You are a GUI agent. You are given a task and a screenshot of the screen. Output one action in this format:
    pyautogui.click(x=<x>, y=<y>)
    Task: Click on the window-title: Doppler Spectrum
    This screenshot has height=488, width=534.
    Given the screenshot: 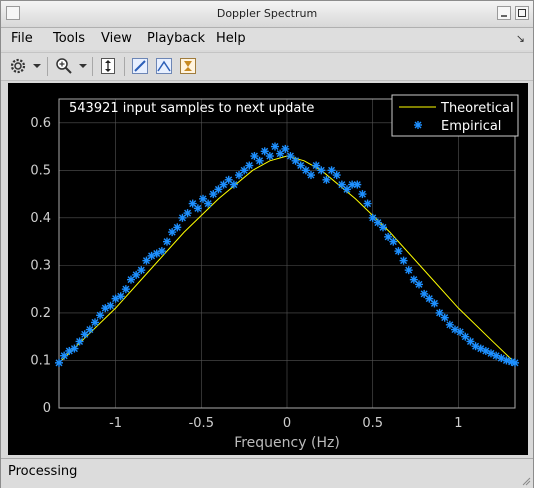 What is the action you would take?
    pyautogui.click(x=267, y=13)
    